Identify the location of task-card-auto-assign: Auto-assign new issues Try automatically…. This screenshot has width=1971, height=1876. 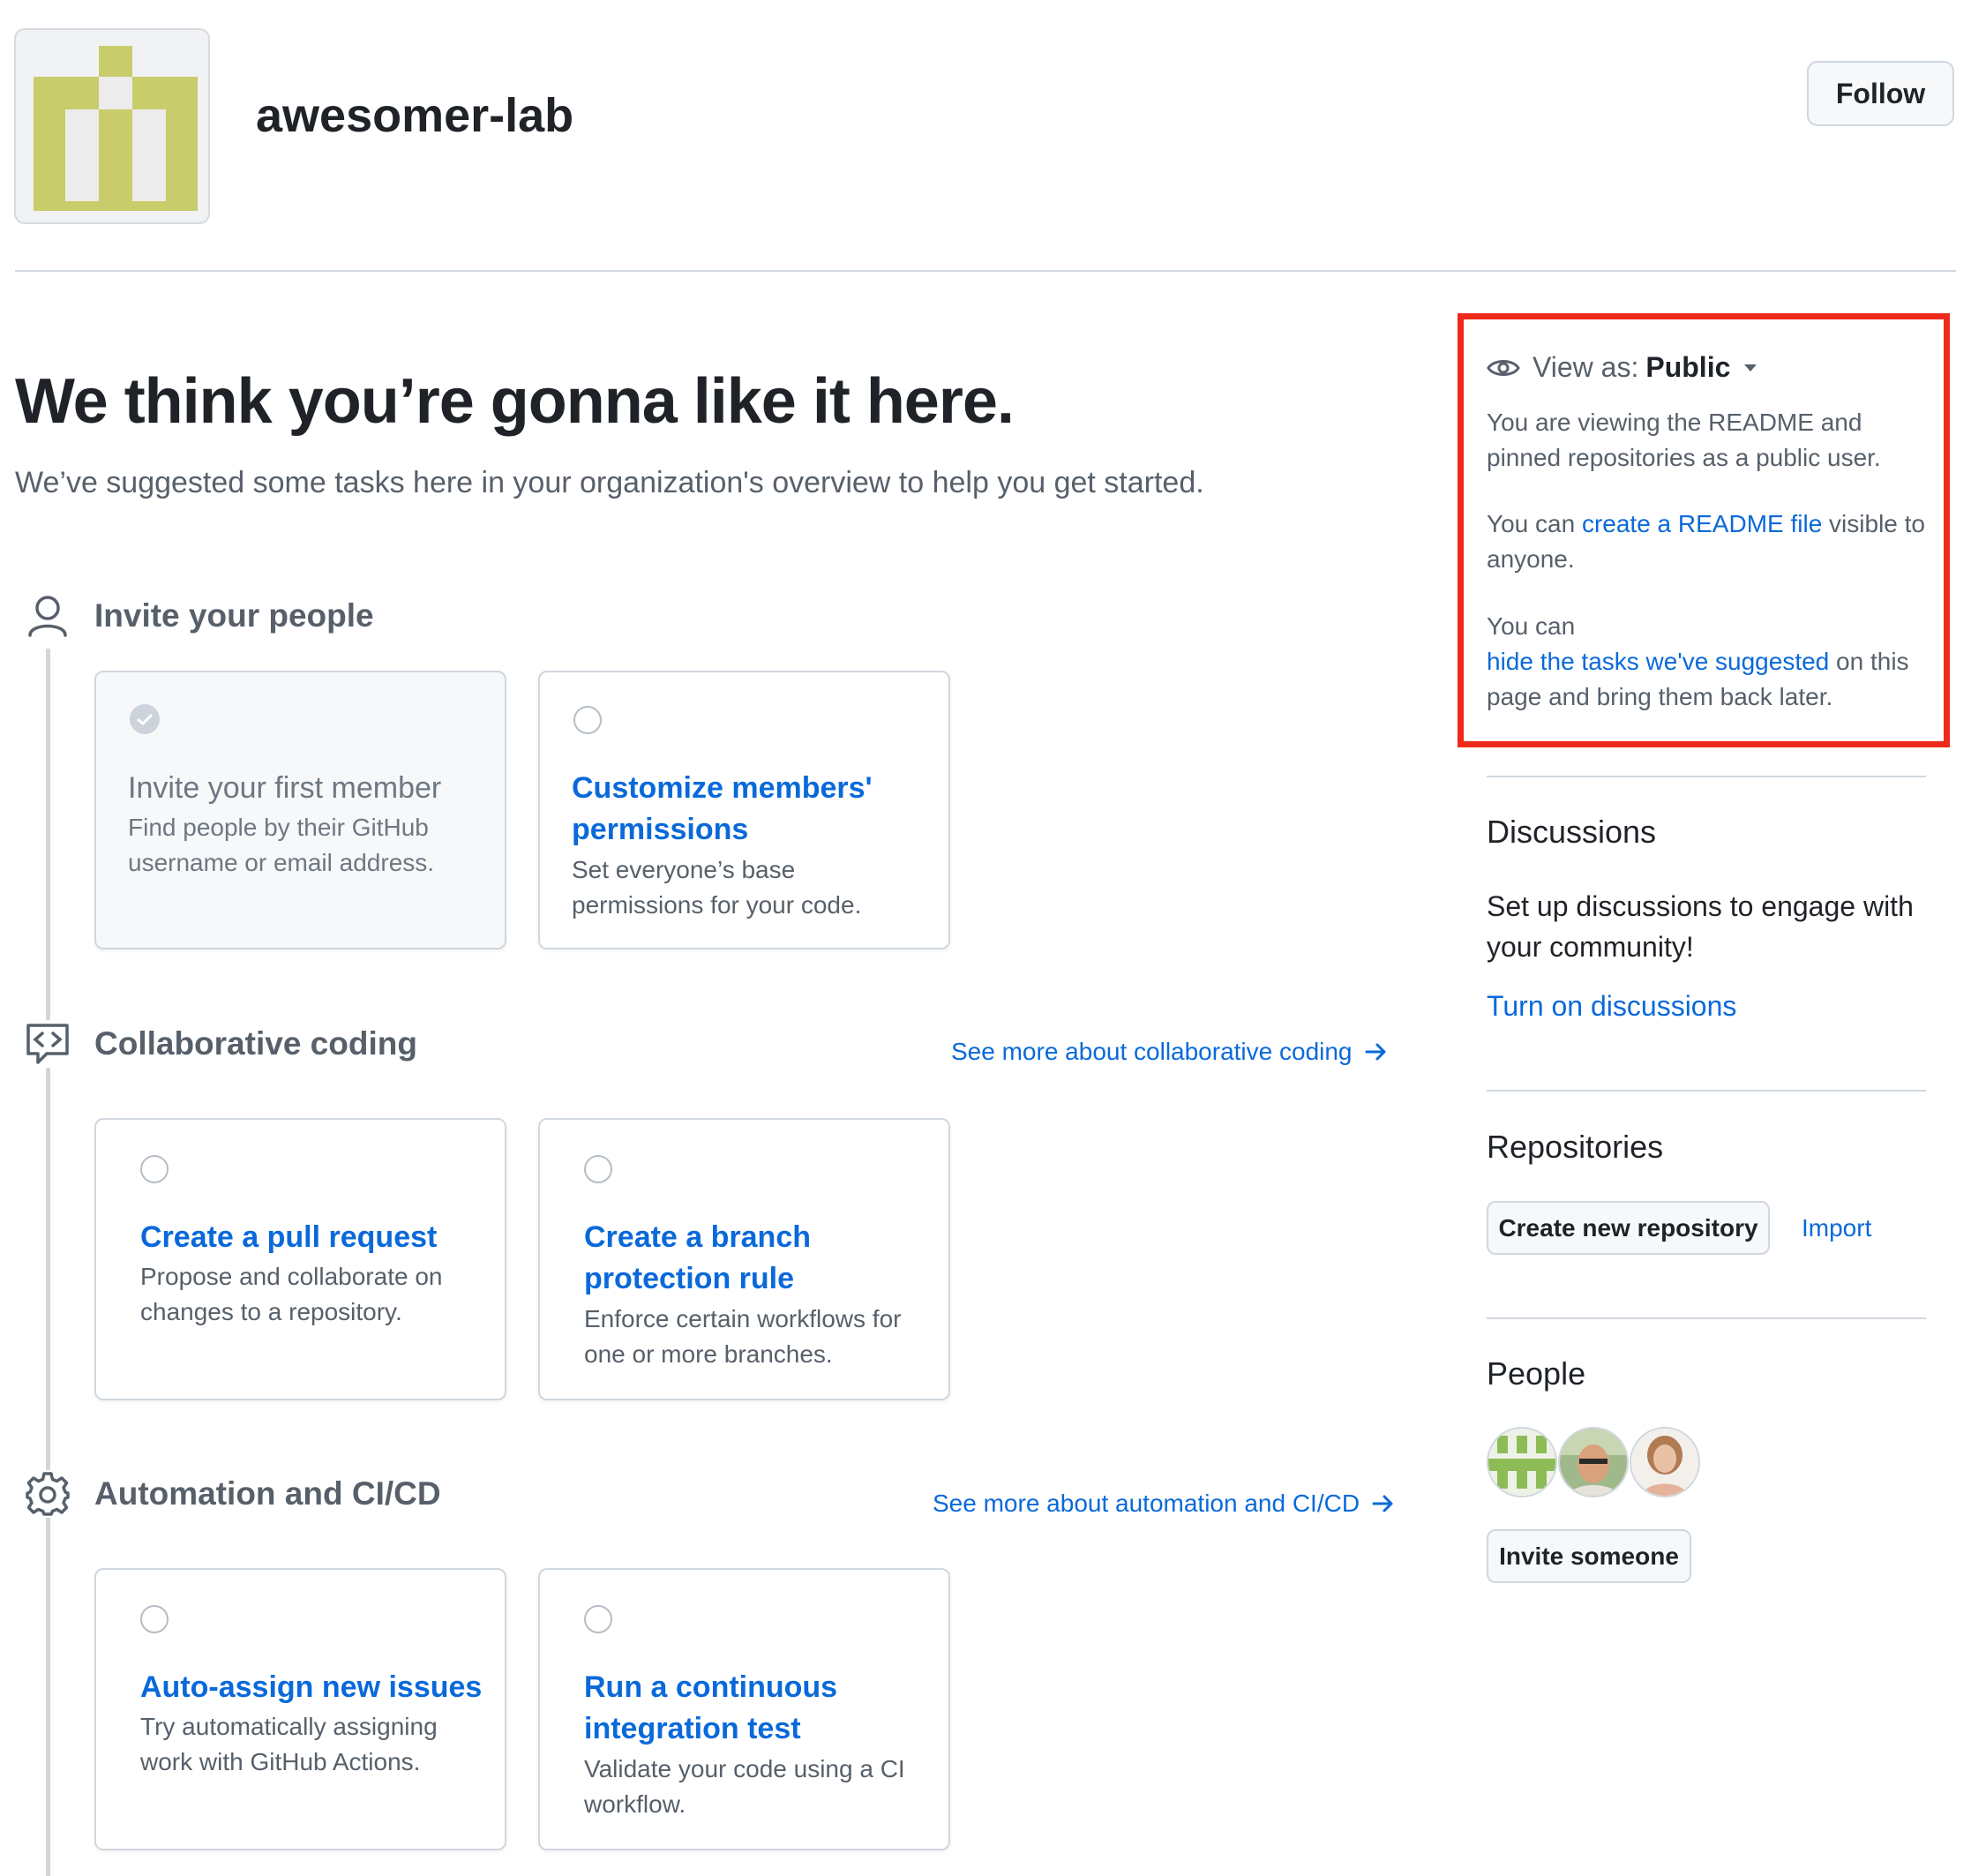
(300, 1709).